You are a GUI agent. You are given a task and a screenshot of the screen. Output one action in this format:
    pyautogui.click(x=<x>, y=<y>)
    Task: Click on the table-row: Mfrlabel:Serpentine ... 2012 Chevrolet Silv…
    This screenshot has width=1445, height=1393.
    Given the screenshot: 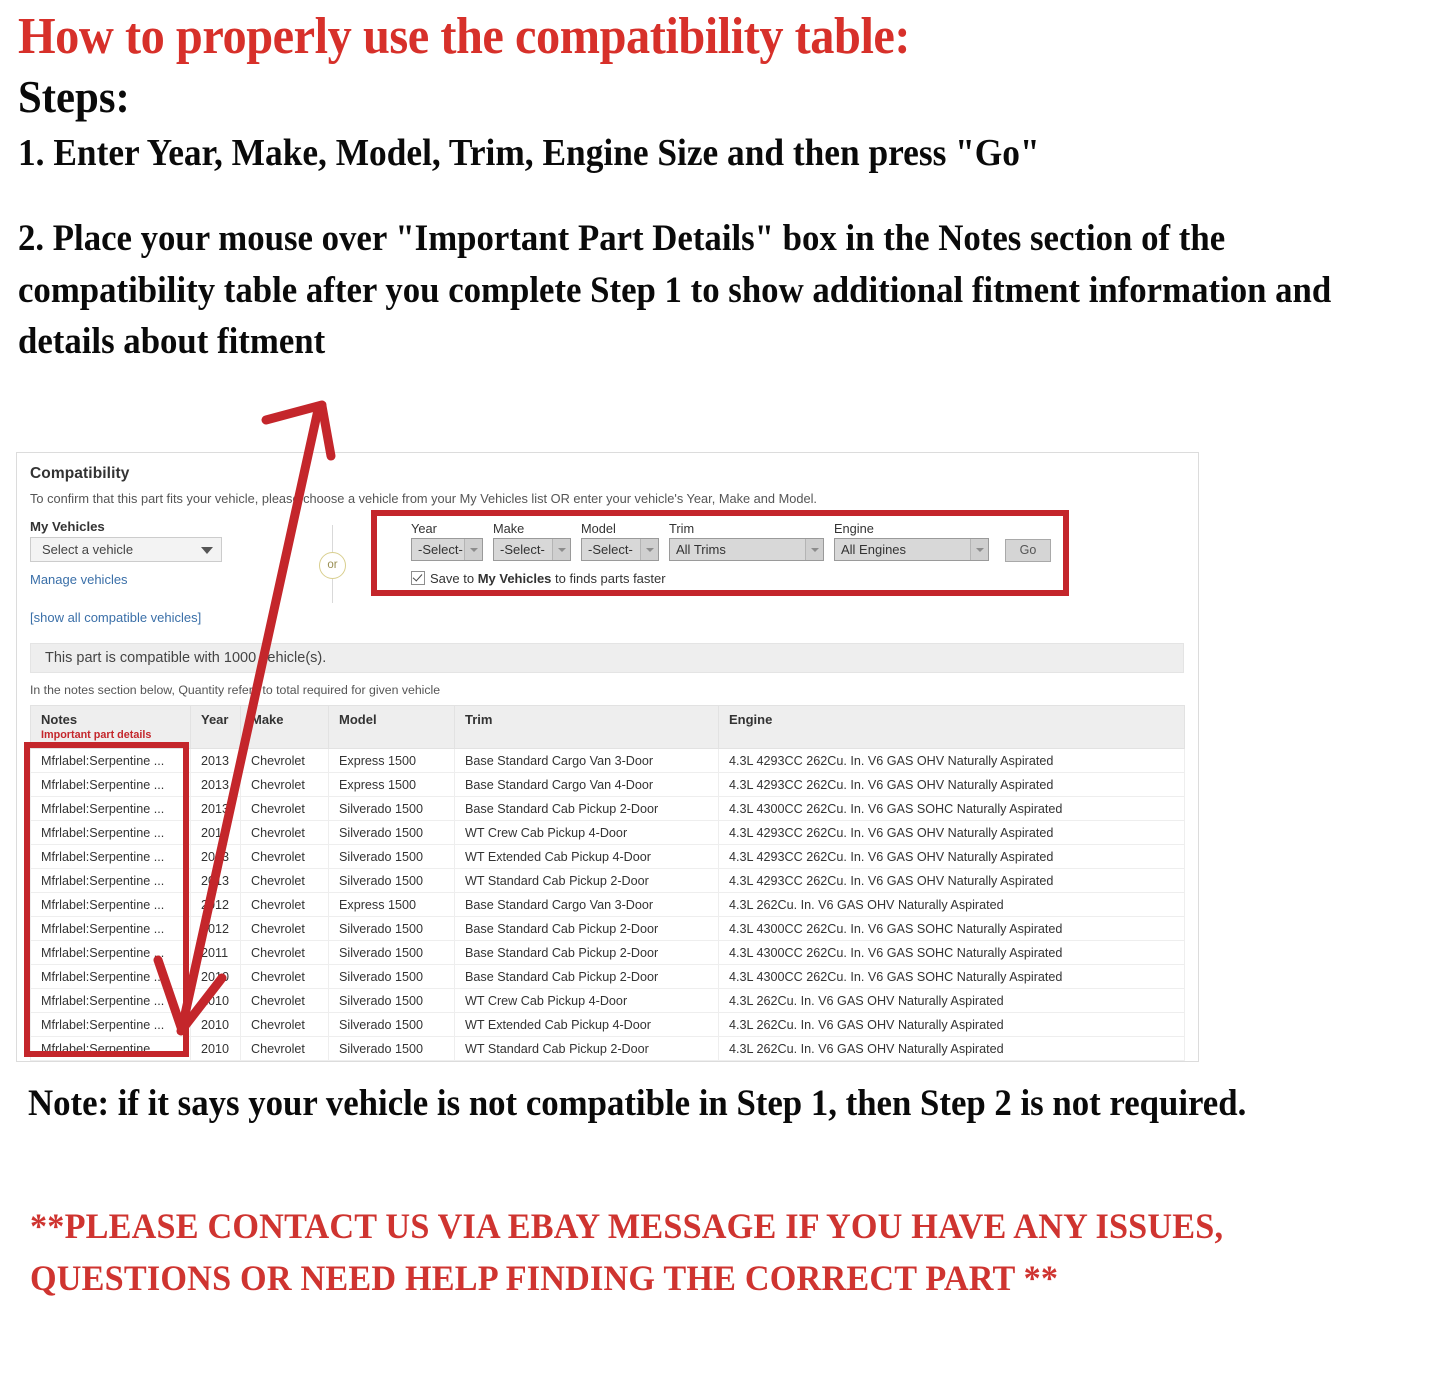 What is the action you would take?
    pyautogui.click(x=607, y=928)
    